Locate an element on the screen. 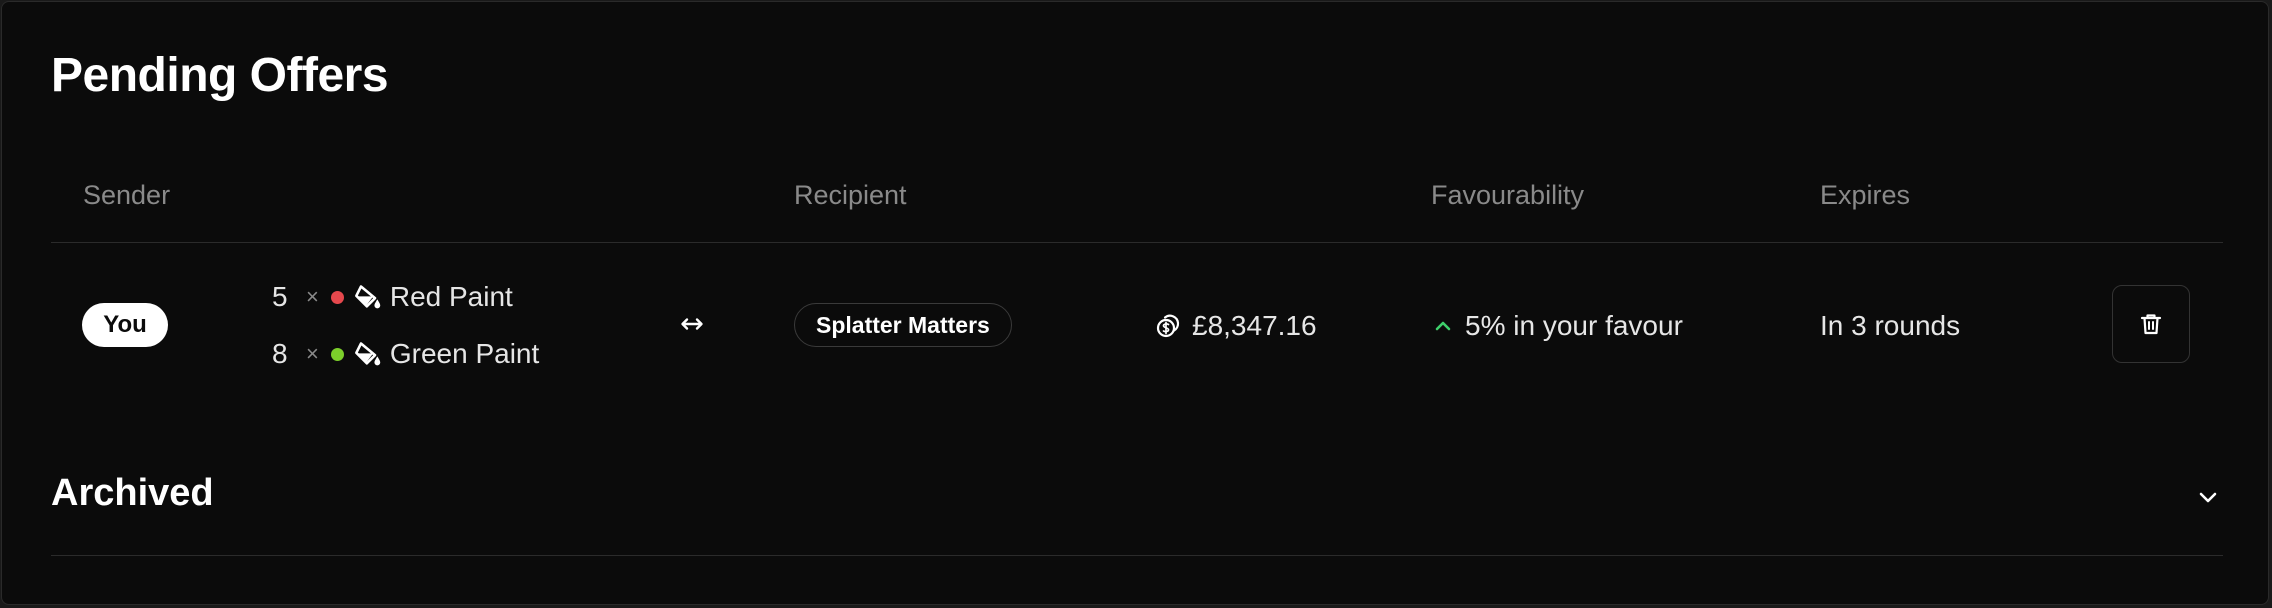  chevron-up-icon is located at coordinates (1443, 326).